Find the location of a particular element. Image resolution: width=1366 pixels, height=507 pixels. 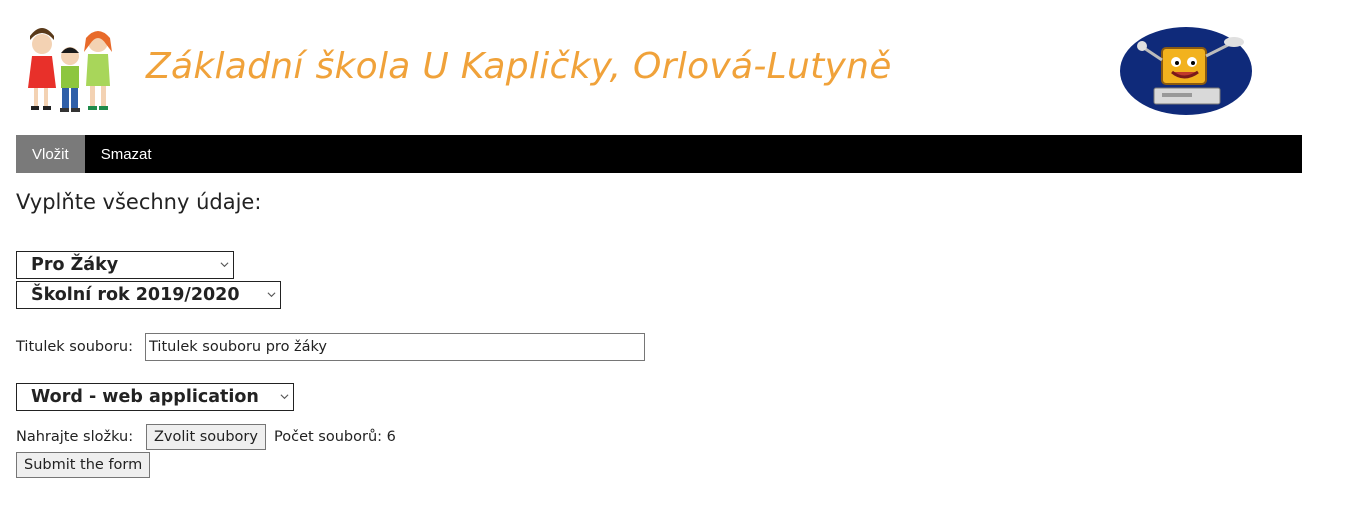

site-title: Základní škola U Kapličky, Orlová-Lutyně is located at coordinates (519, 66).